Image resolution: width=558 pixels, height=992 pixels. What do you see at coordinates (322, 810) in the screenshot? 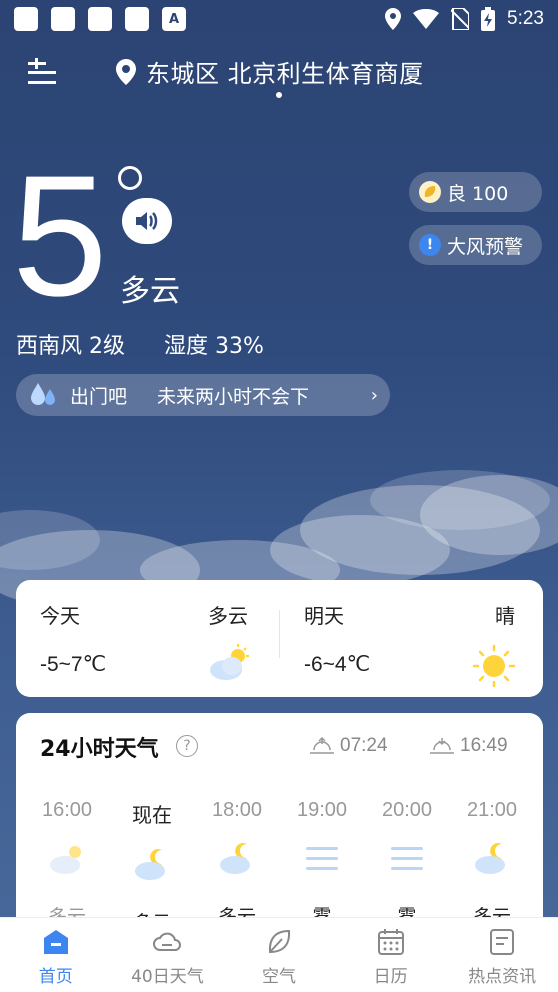
I see `hour-time: 19:00` at bounding box center [322, 810].